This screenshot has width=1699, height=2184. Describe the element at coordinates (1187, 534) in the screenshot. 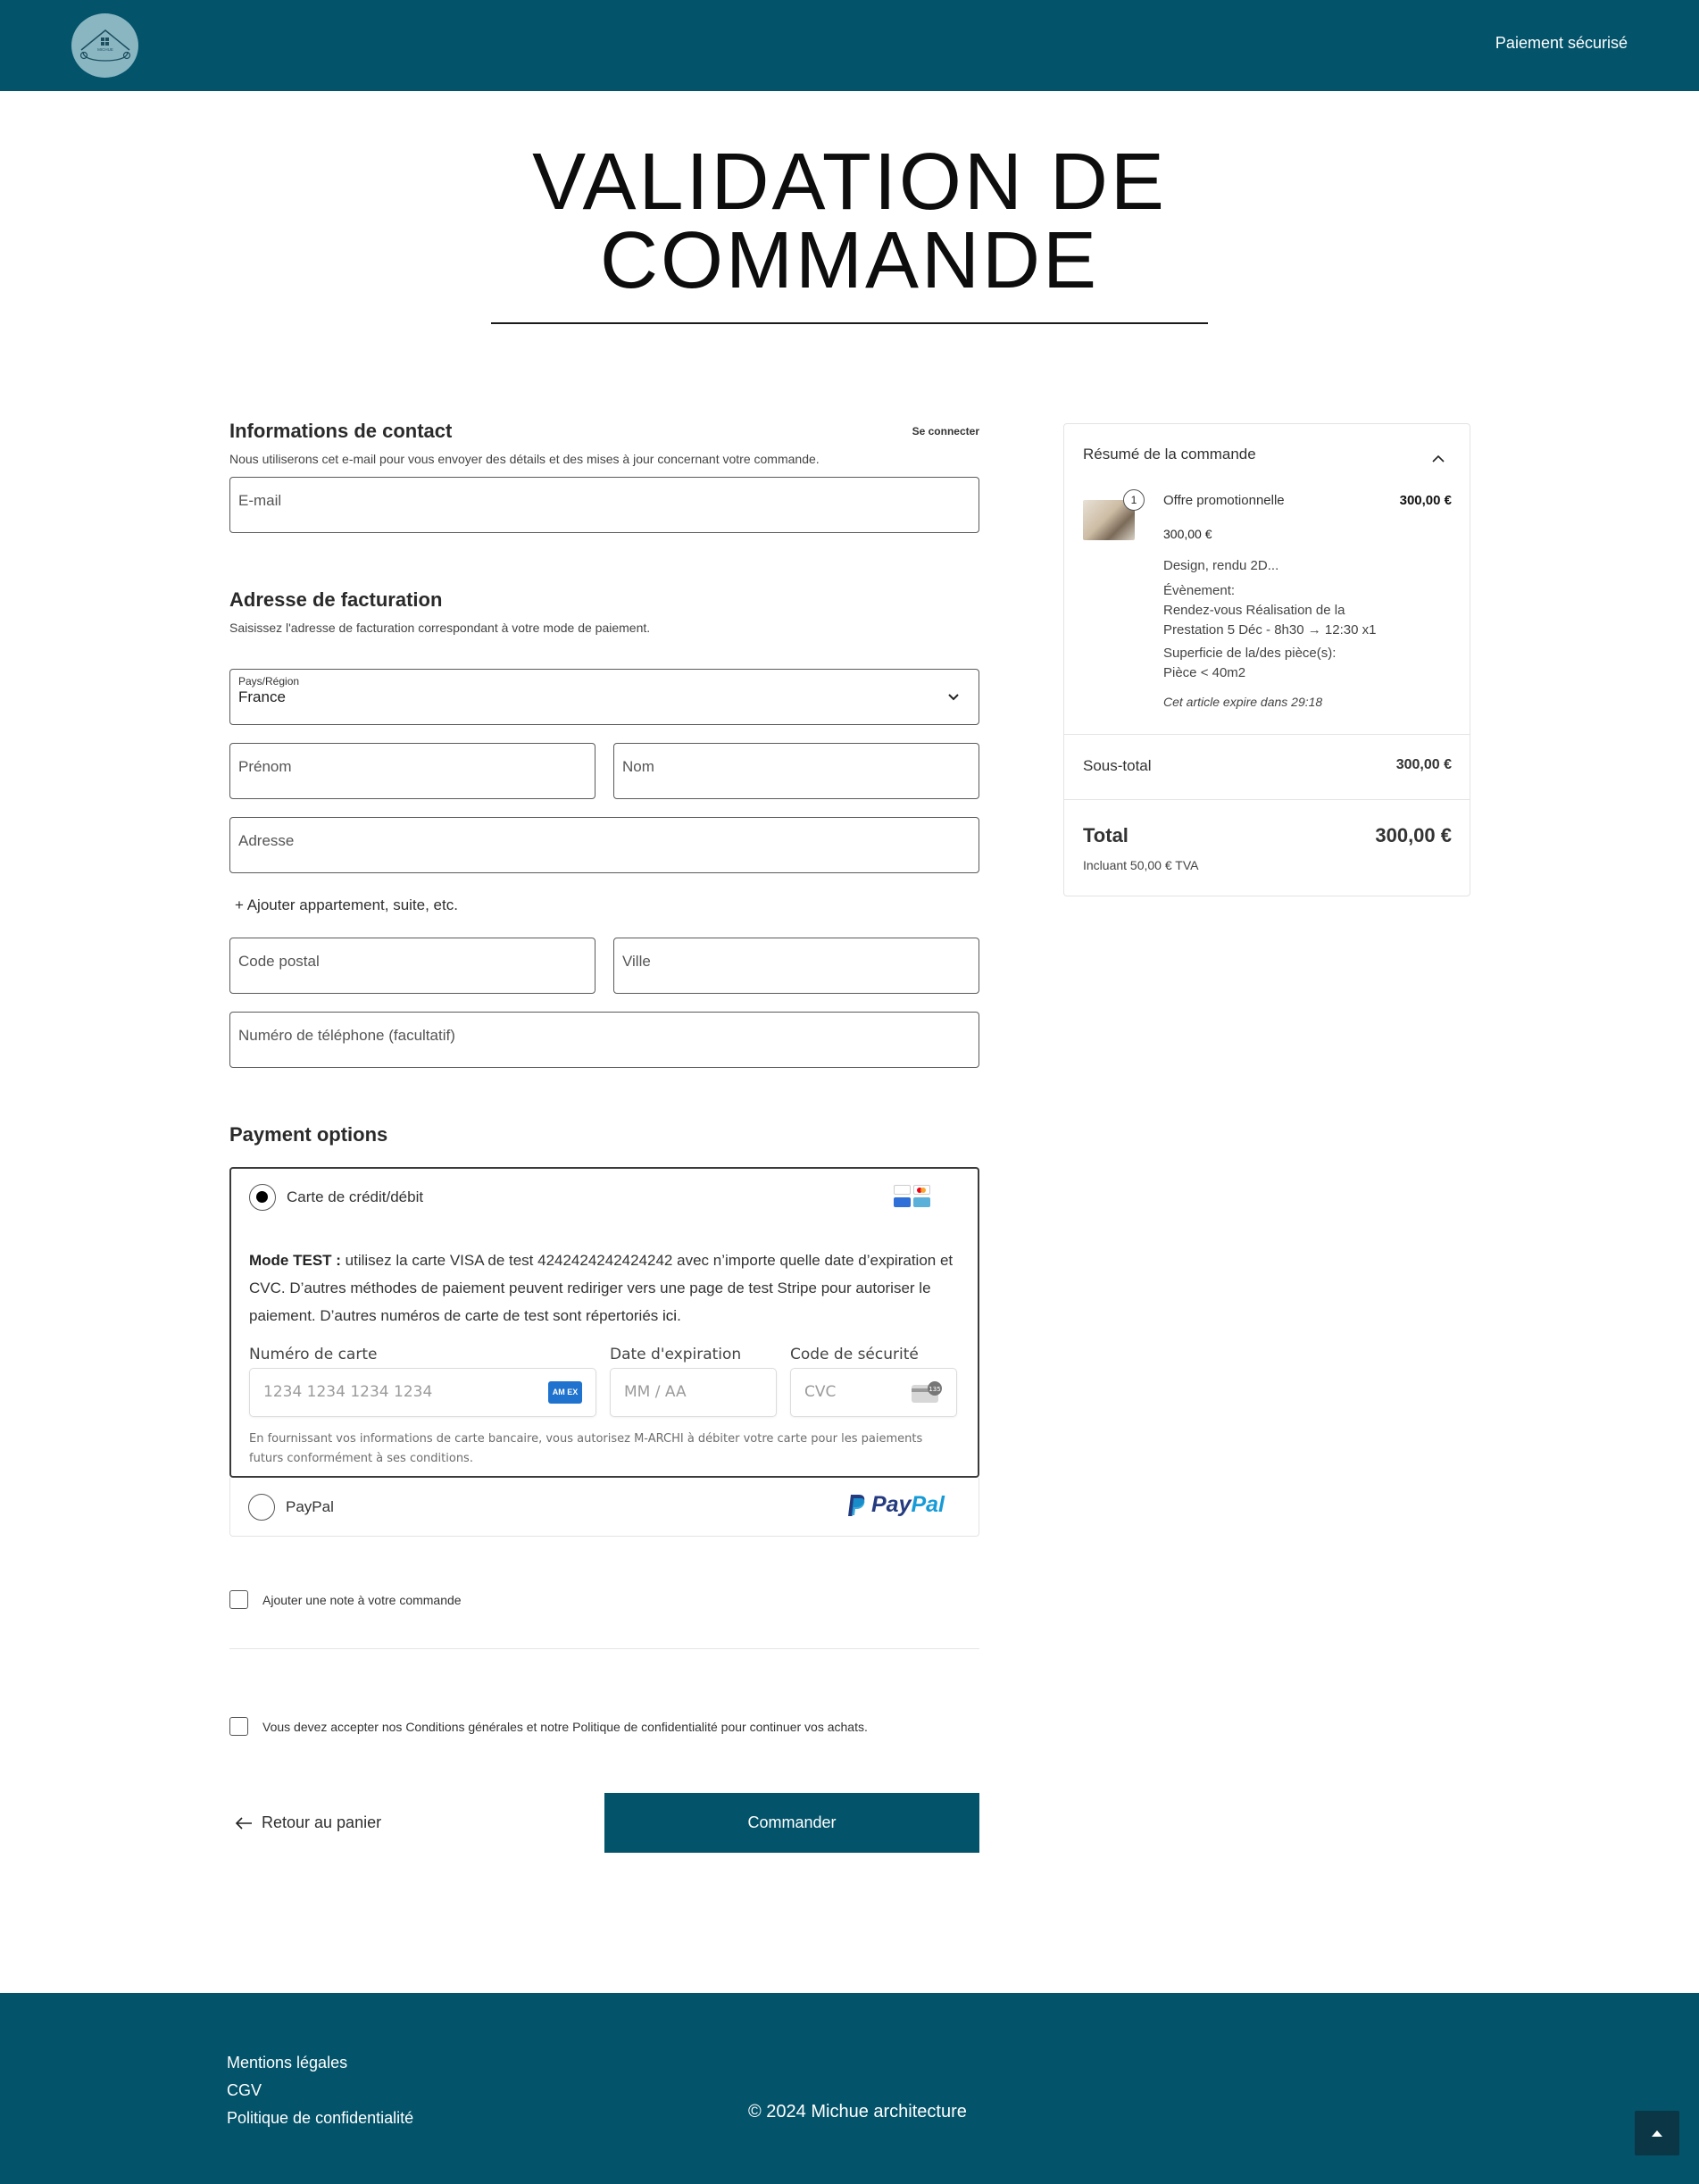

I see `item-unit-price: 300,00 €` at that location.